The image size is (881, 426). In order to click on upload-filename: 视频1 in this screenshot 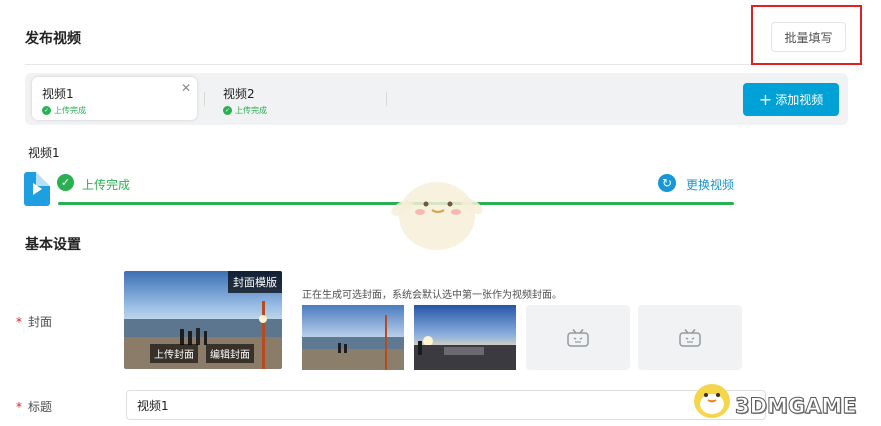, I will do `click(44, 153)`.